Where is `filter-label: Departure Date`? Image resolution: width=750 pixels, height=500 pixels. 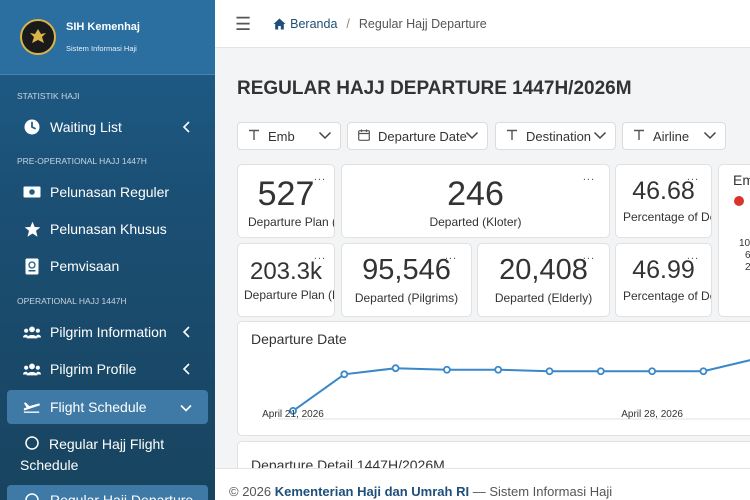
filter-label: Departure Date is located at coordinates (422, 136).